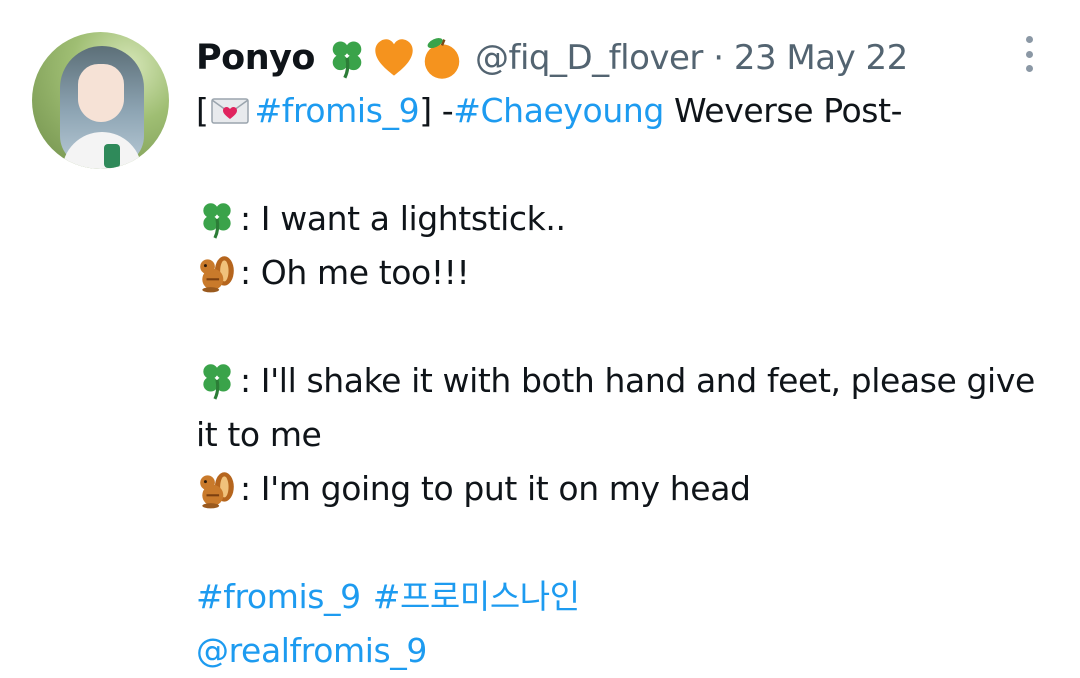  What do you see at coordinates (112, 156) in the screenshot?
I see `avatar-bottle` at bounding box center [112, 156].